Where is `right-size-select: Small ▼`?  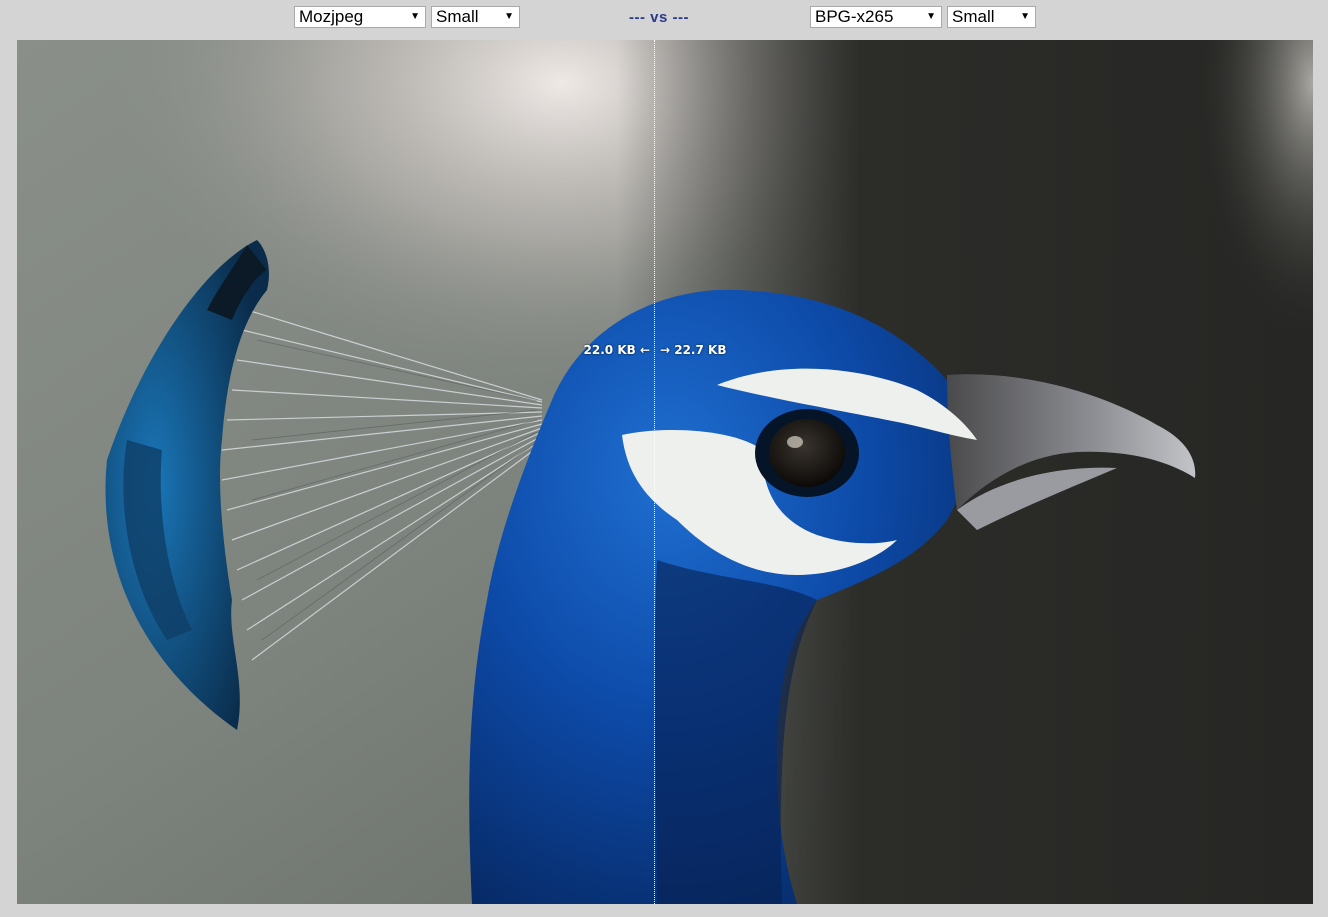
right-size-select: Small ▼ is located at coordinates (991, 17).